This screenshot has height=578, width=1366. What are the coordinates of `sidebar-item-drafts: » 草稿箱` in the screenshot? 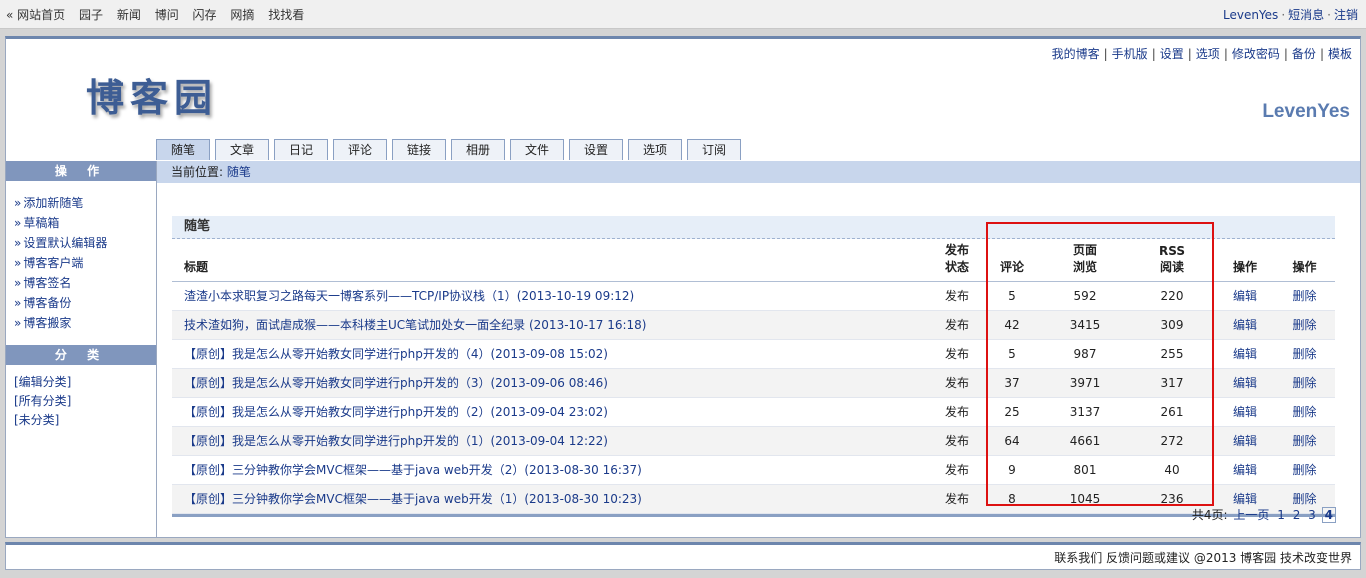 It's located at (85, 223).